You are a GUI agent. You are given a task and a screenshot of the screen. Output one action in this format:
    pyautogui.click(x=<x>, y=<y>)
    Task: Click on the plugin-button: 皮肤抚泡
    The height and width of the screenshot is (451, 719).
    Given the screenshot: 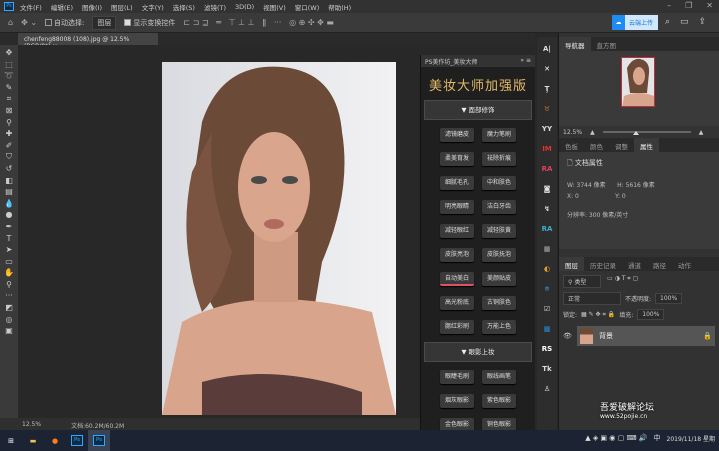 What is the action you would take?
    pyautogui.click(x=499, y=255)
    